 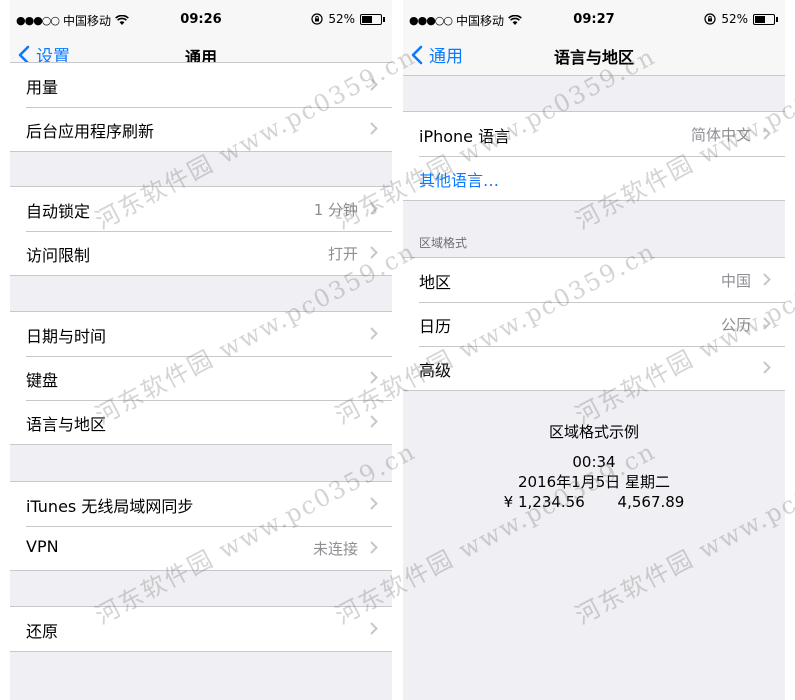 I want to click on example-title: 区域格式示例, so click(x=593, y=432).